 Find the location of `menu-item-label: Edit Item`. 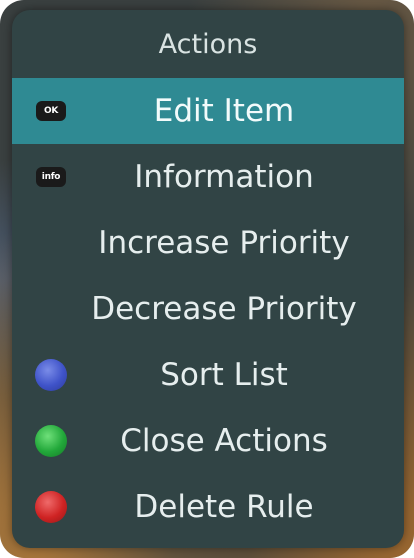

menu-item-label: Edit Item is located at coordinates (224, 111).